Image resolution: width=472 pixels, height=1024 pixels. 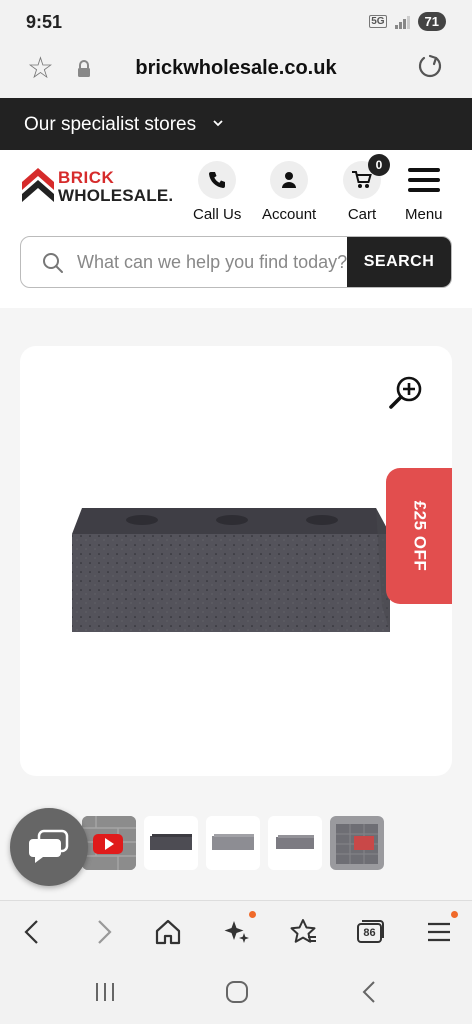 What do you see at coordinates (218, 123) in the screenshot?
I see `chevron-down-icon` at bounding box center [218, 123].